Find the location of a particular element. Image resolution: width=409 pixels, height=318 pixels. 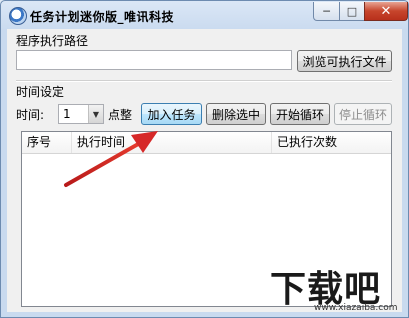

arrow-head-icon is located at coordinates (144, 142).